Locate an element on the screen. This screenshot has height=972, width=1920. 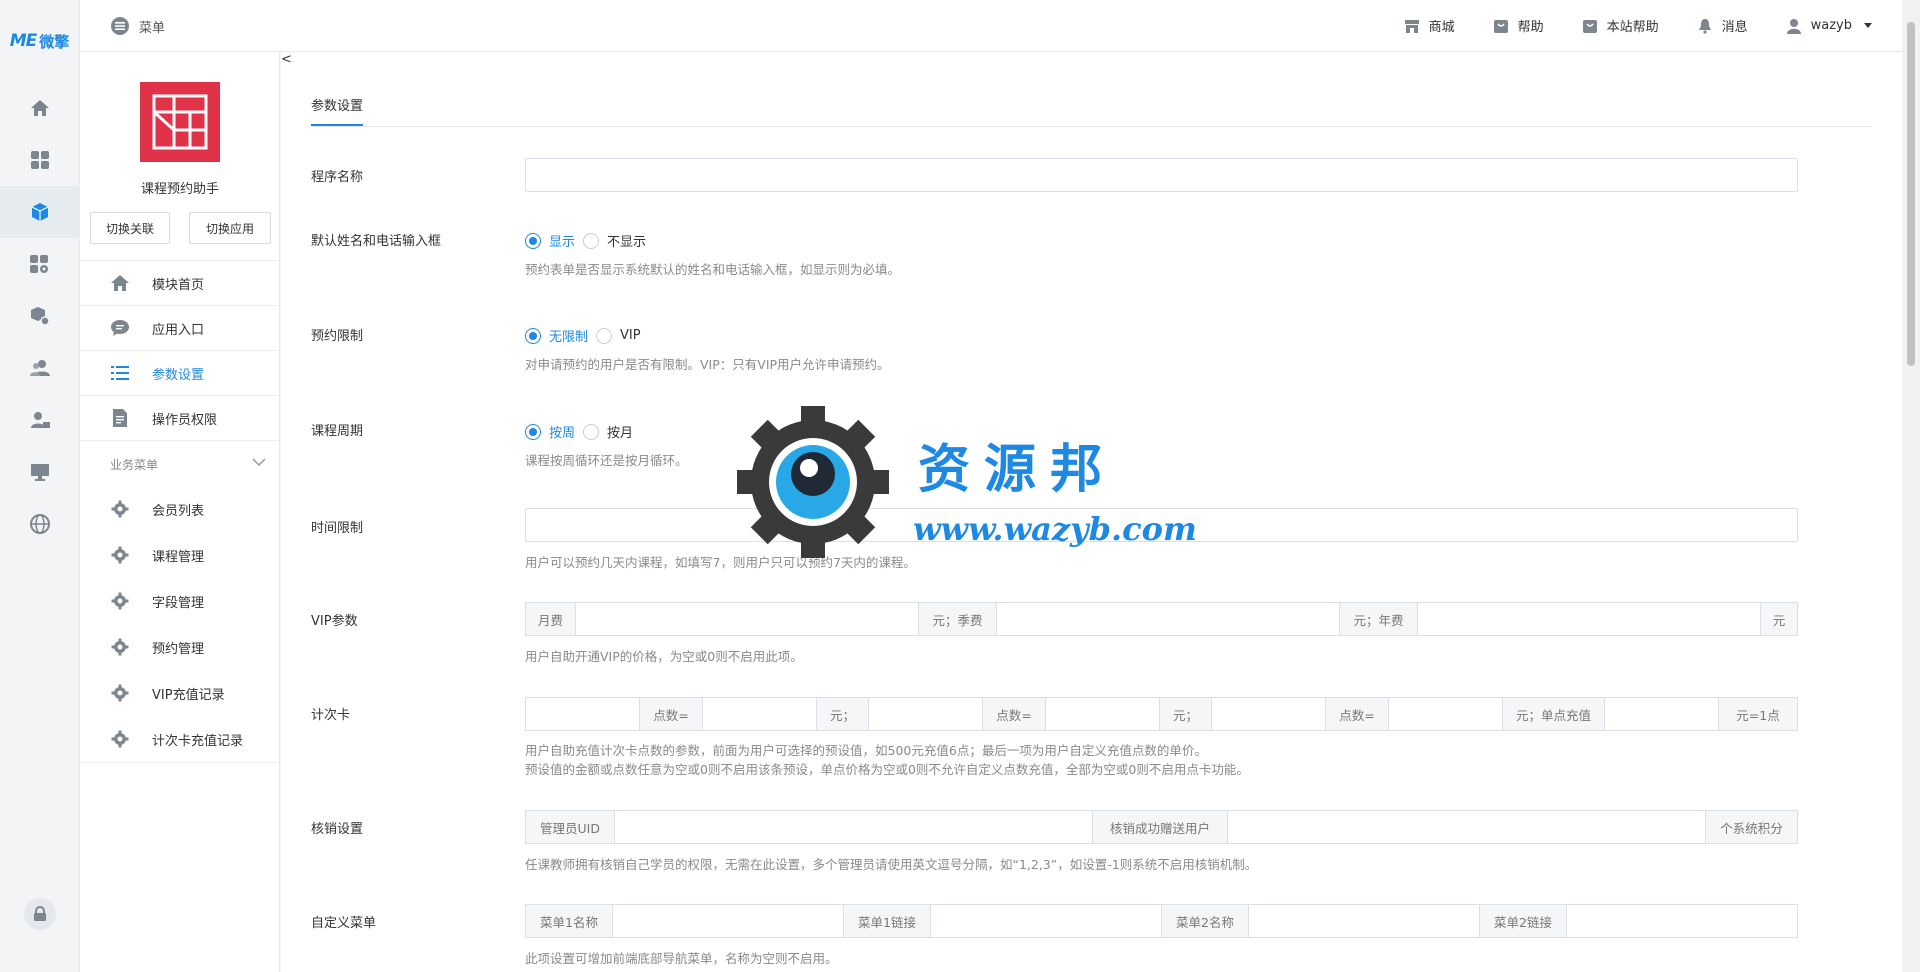
vip-params-group: 月费 元；季费 元；年费 元 is located at coordinates (1161, 619).